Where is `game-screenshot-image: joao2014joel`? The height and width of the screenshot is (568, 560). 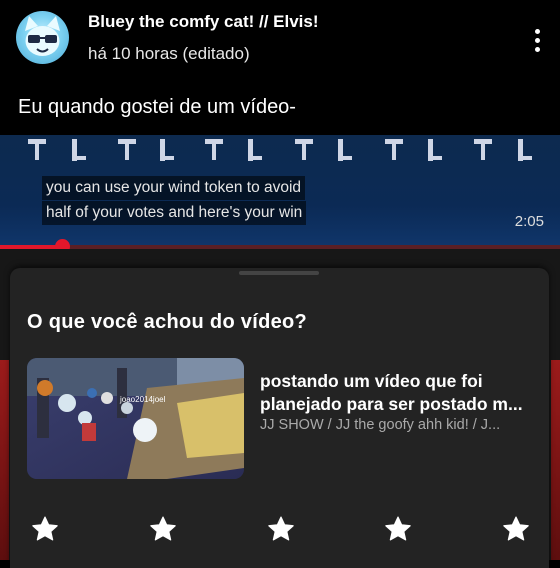 game-screenshot-image: joao2014joel is located at coordinates (135, 418).